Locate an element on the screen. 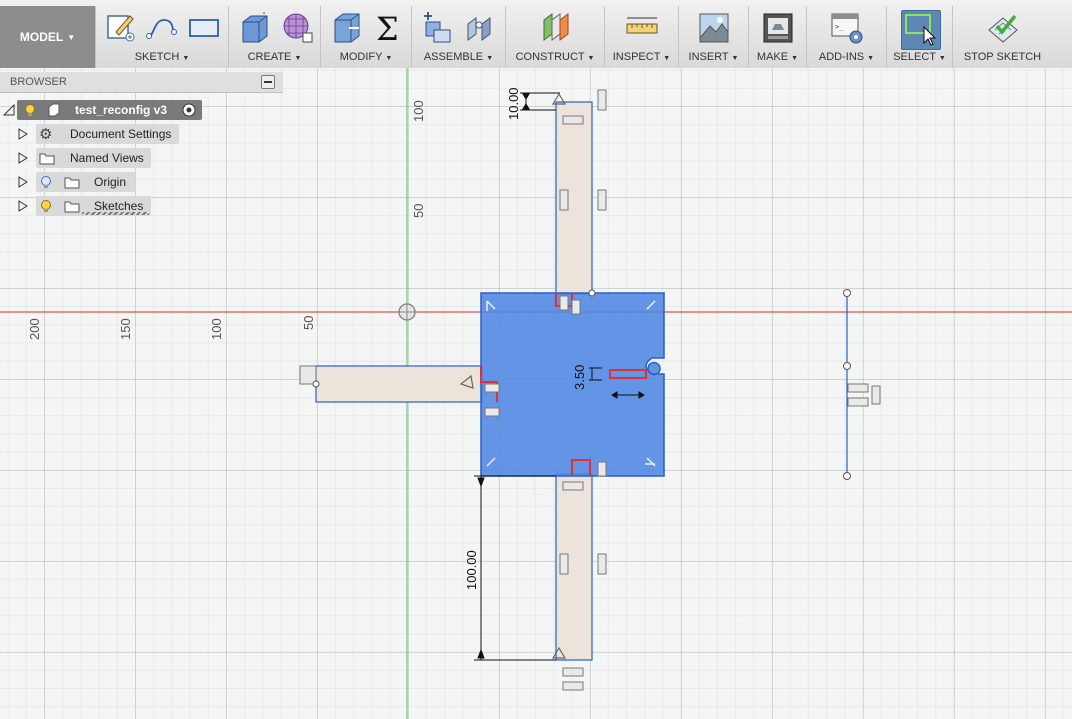 The image size is (1072, 719). component-icon is located at coordinates (54, 110).